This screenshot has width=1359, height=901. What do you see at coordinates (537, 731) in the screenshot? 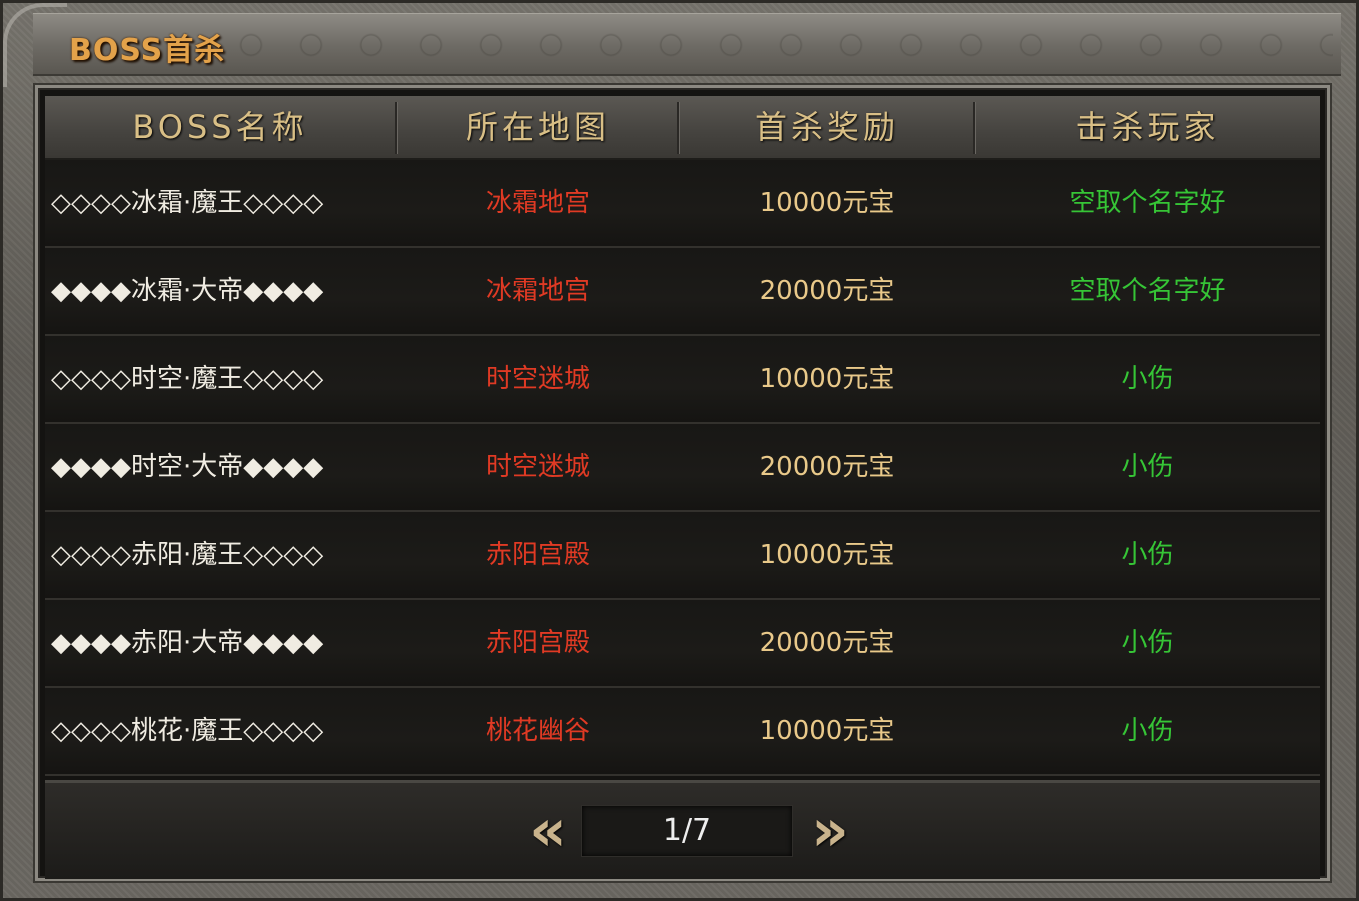
I see `map-cell: 桃花幽谷` at bounding box center [537, 731].